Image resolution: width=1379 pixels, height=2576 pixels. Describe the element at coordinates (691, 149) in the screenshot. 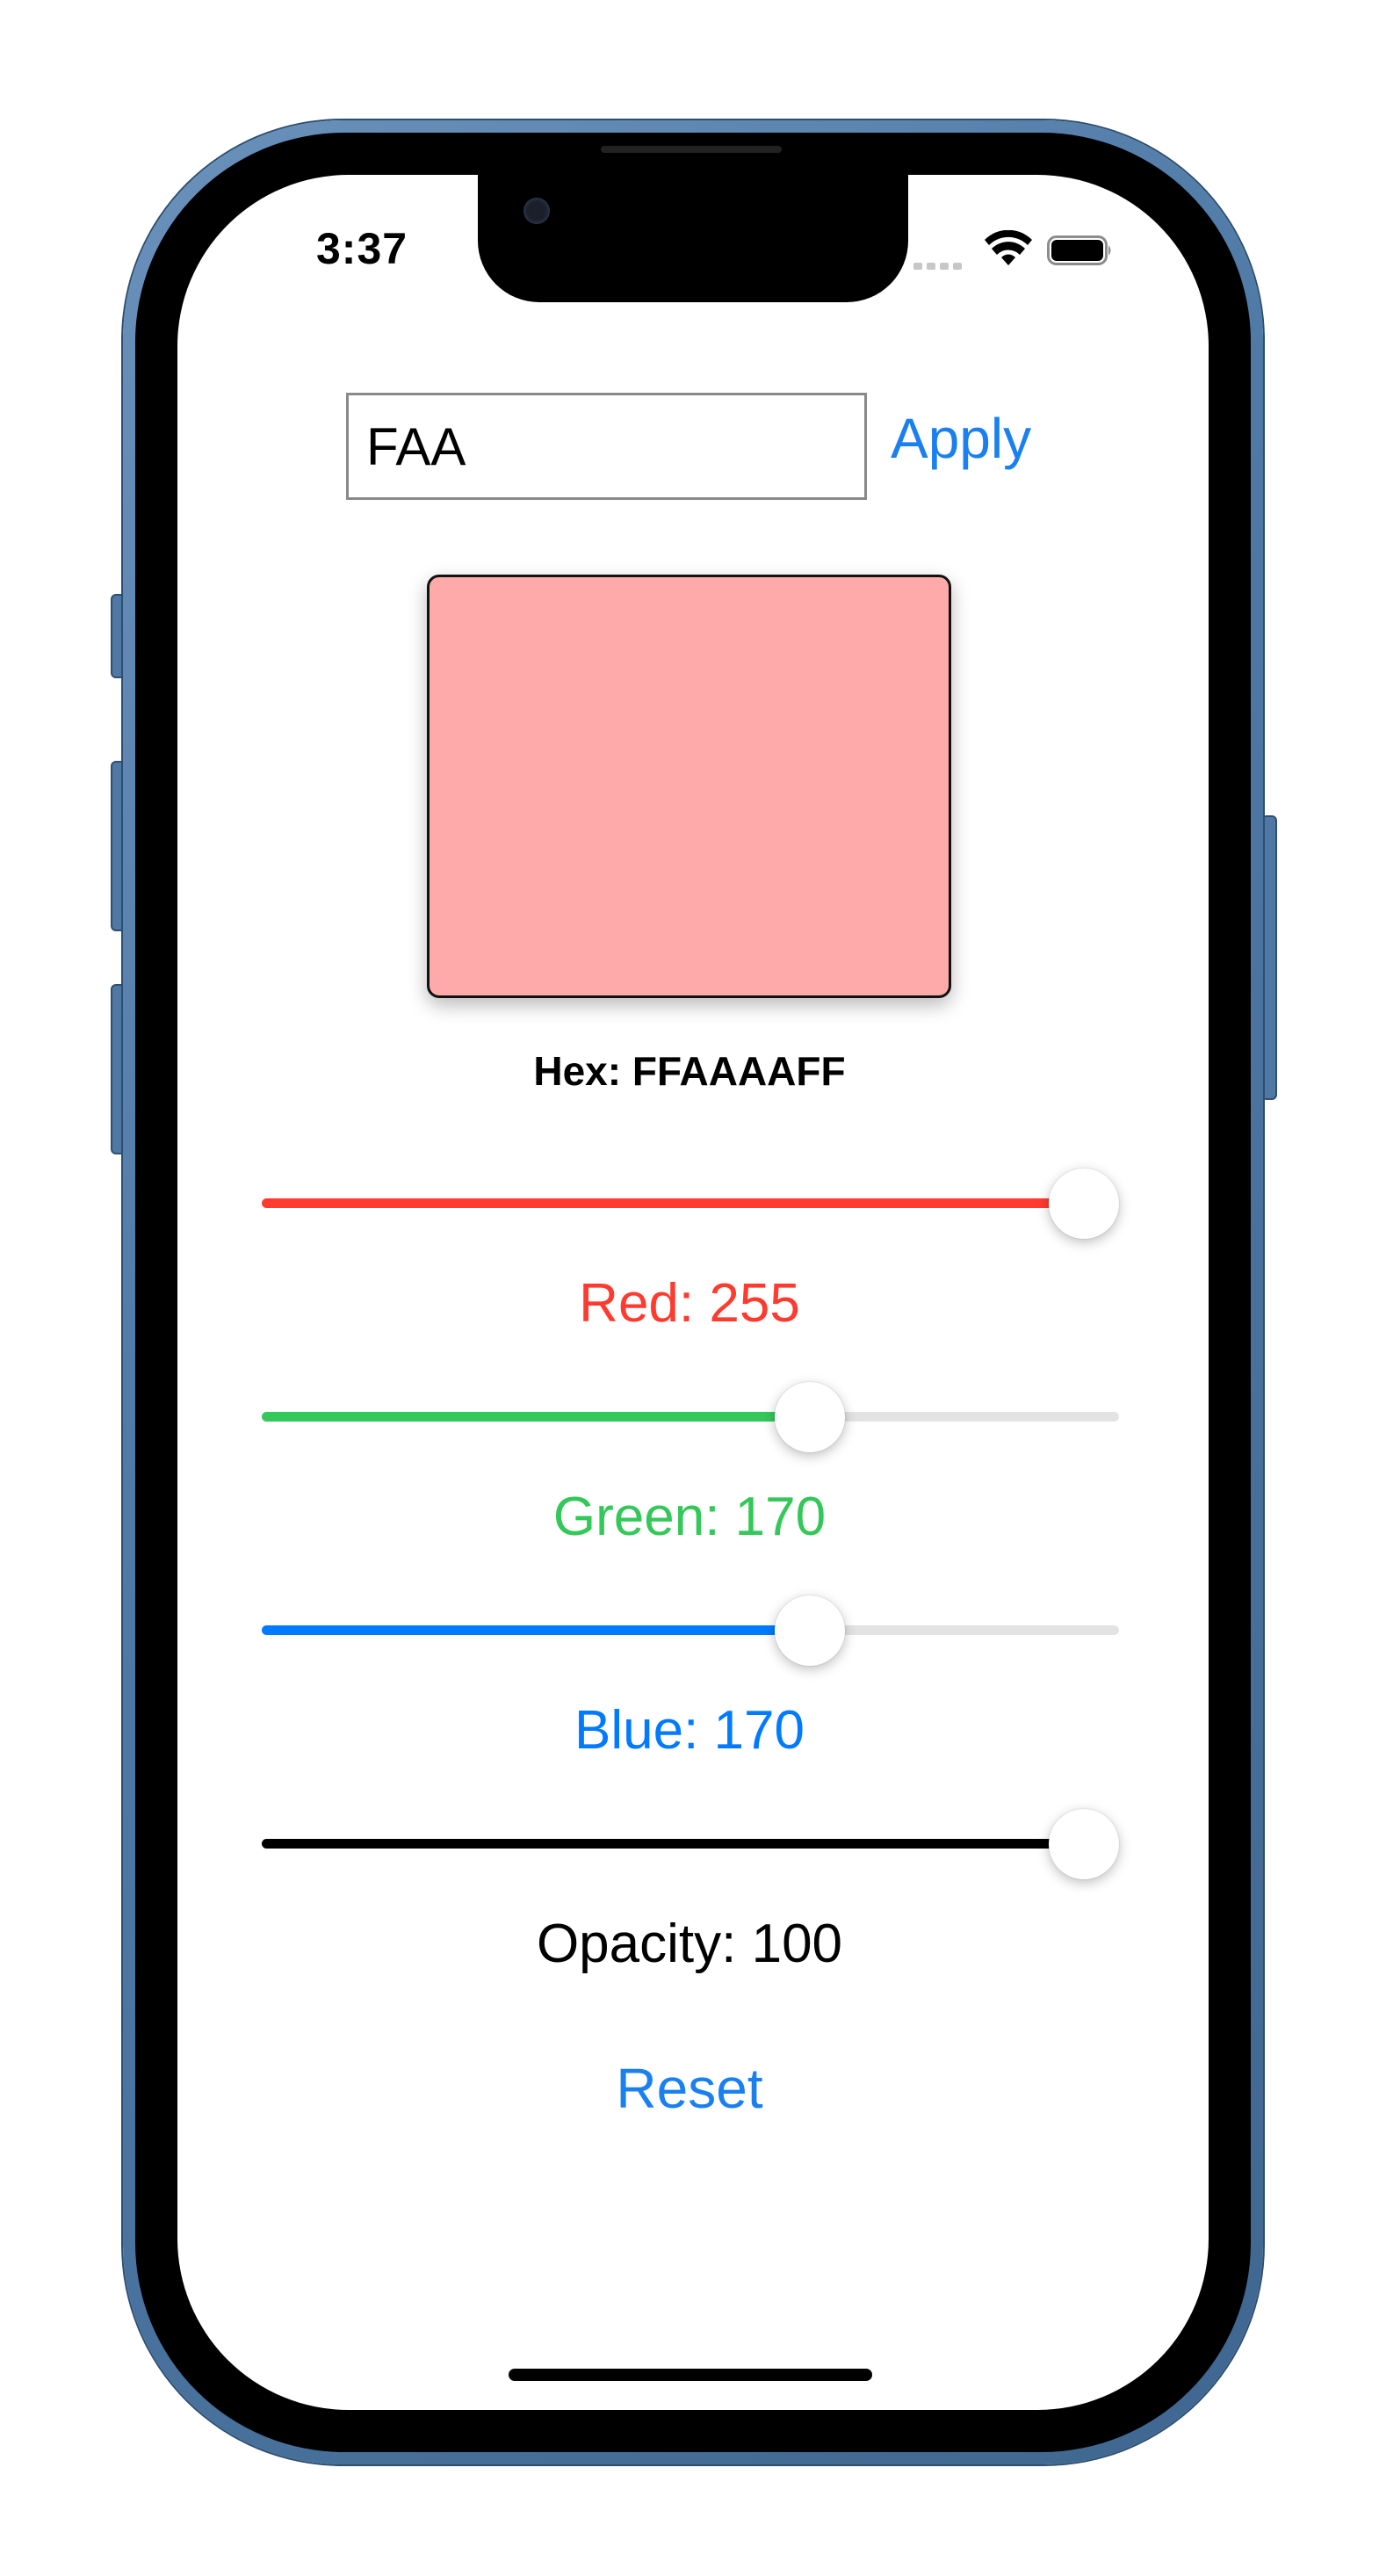

I see `speaker-grille` at that location.